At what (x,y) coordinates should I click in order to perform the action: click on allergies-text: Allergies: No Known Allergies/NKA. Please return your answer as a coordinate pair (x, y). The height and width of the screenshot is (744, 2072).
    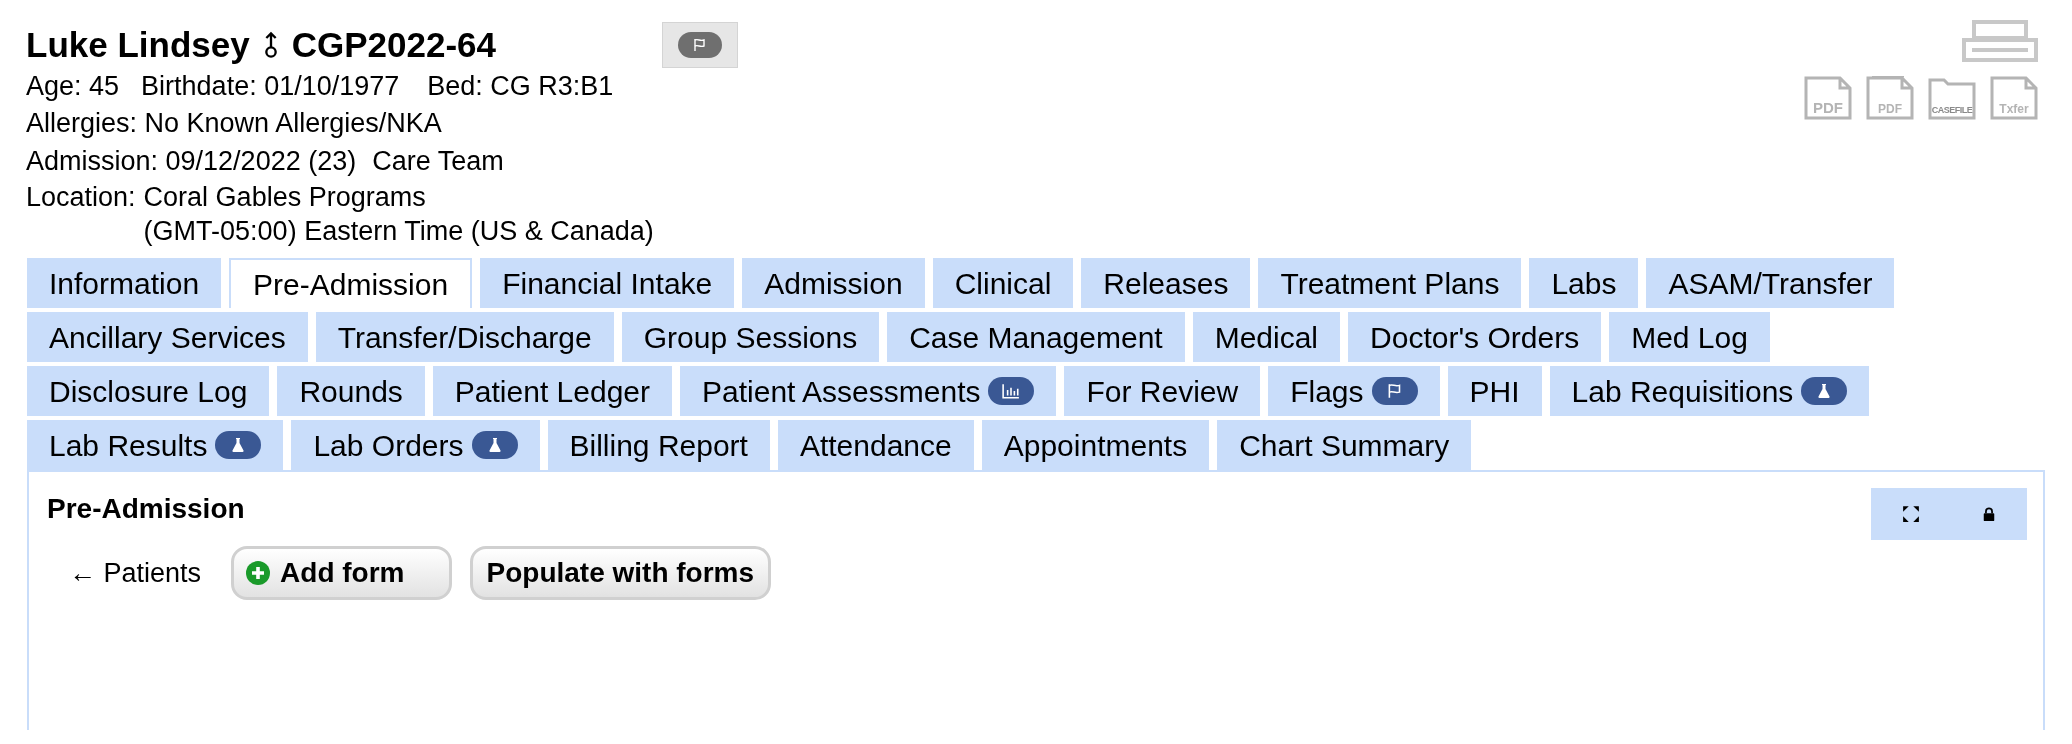
    Looking at the image, I should click on (234, 123).